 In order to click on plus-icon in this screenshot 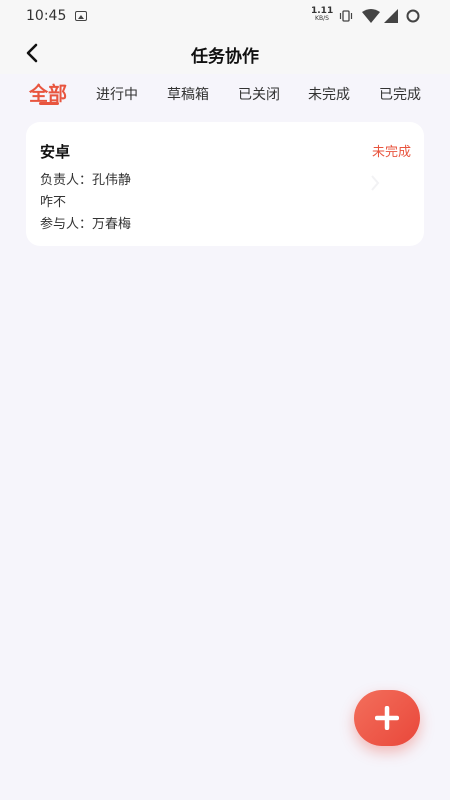, I will do `click(387, 718)`.